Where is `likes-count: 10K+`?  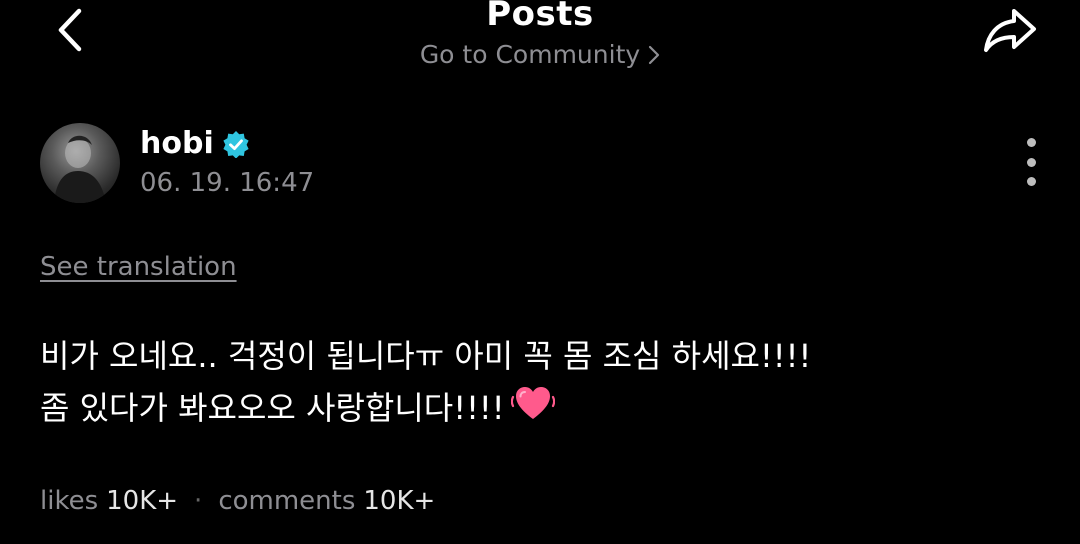
likes-count: 10K+ is located at coordinates (142, 501).